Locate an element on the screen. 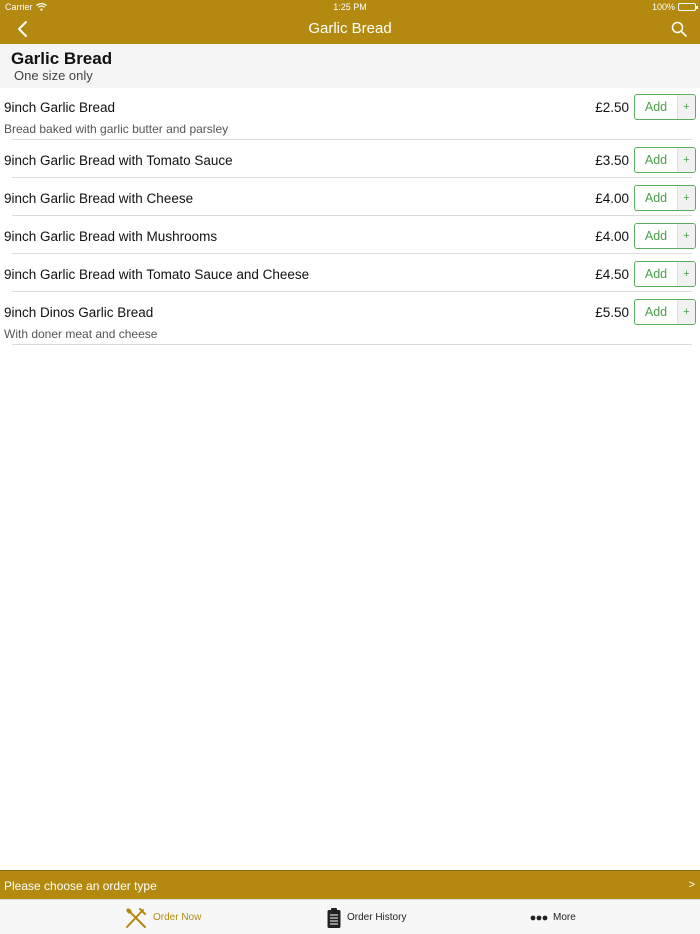 This screenshot has width=700, height=934. tab-bar: Order Now Order History More is located at coordinates (350, 916).